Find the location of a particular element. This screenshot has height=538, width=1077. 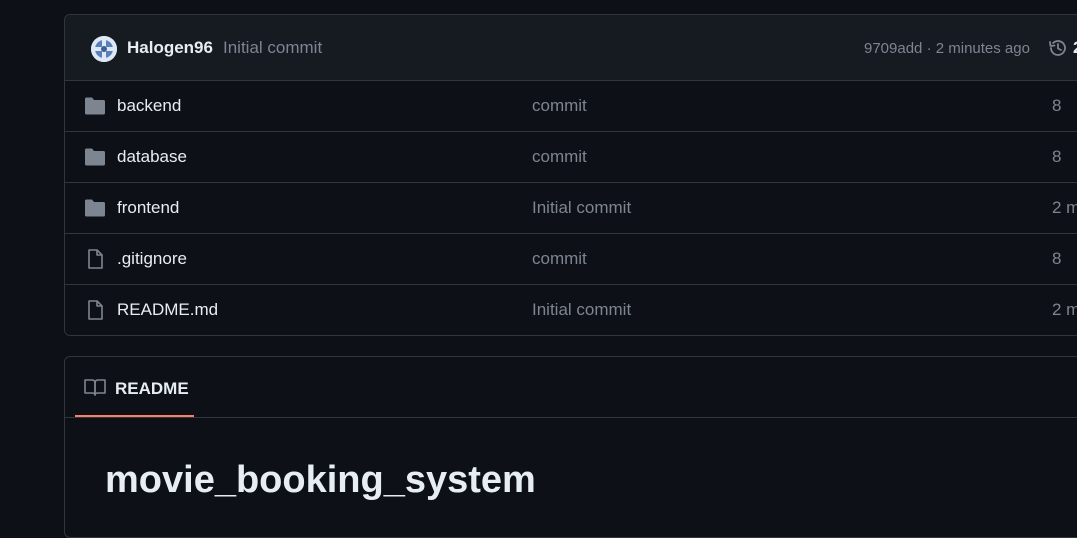

file-row-readme: README.md Initial commit 2 m is located at coordinates (571, 310).